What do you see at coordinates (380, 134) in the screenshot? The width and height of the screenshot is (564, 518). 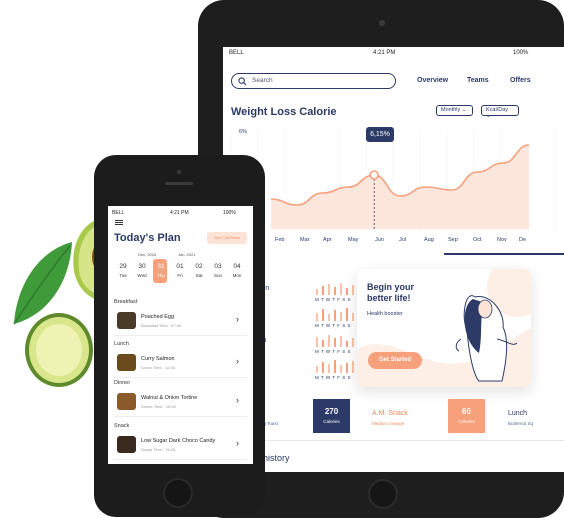 I see `chart-tooltip: 6,15%` at bounding box center [380, 134].